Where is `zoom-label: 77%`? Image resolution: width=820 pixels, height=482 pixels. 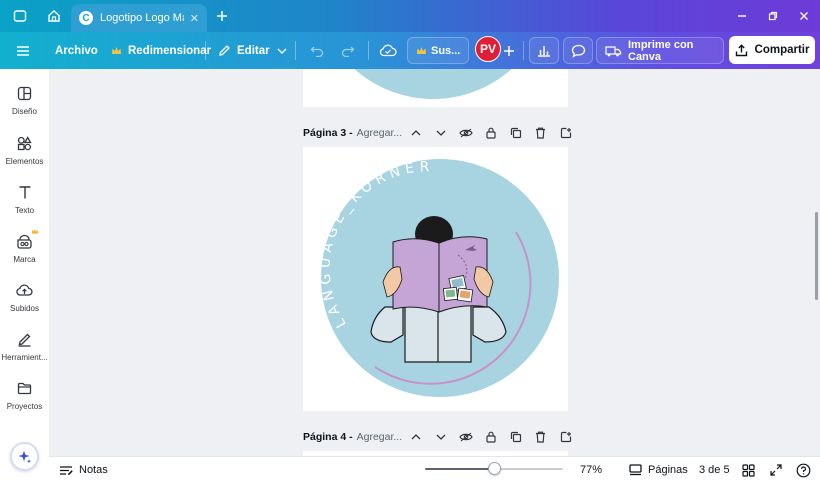 zoom-label: 77% is located at coordinates (591, 470).